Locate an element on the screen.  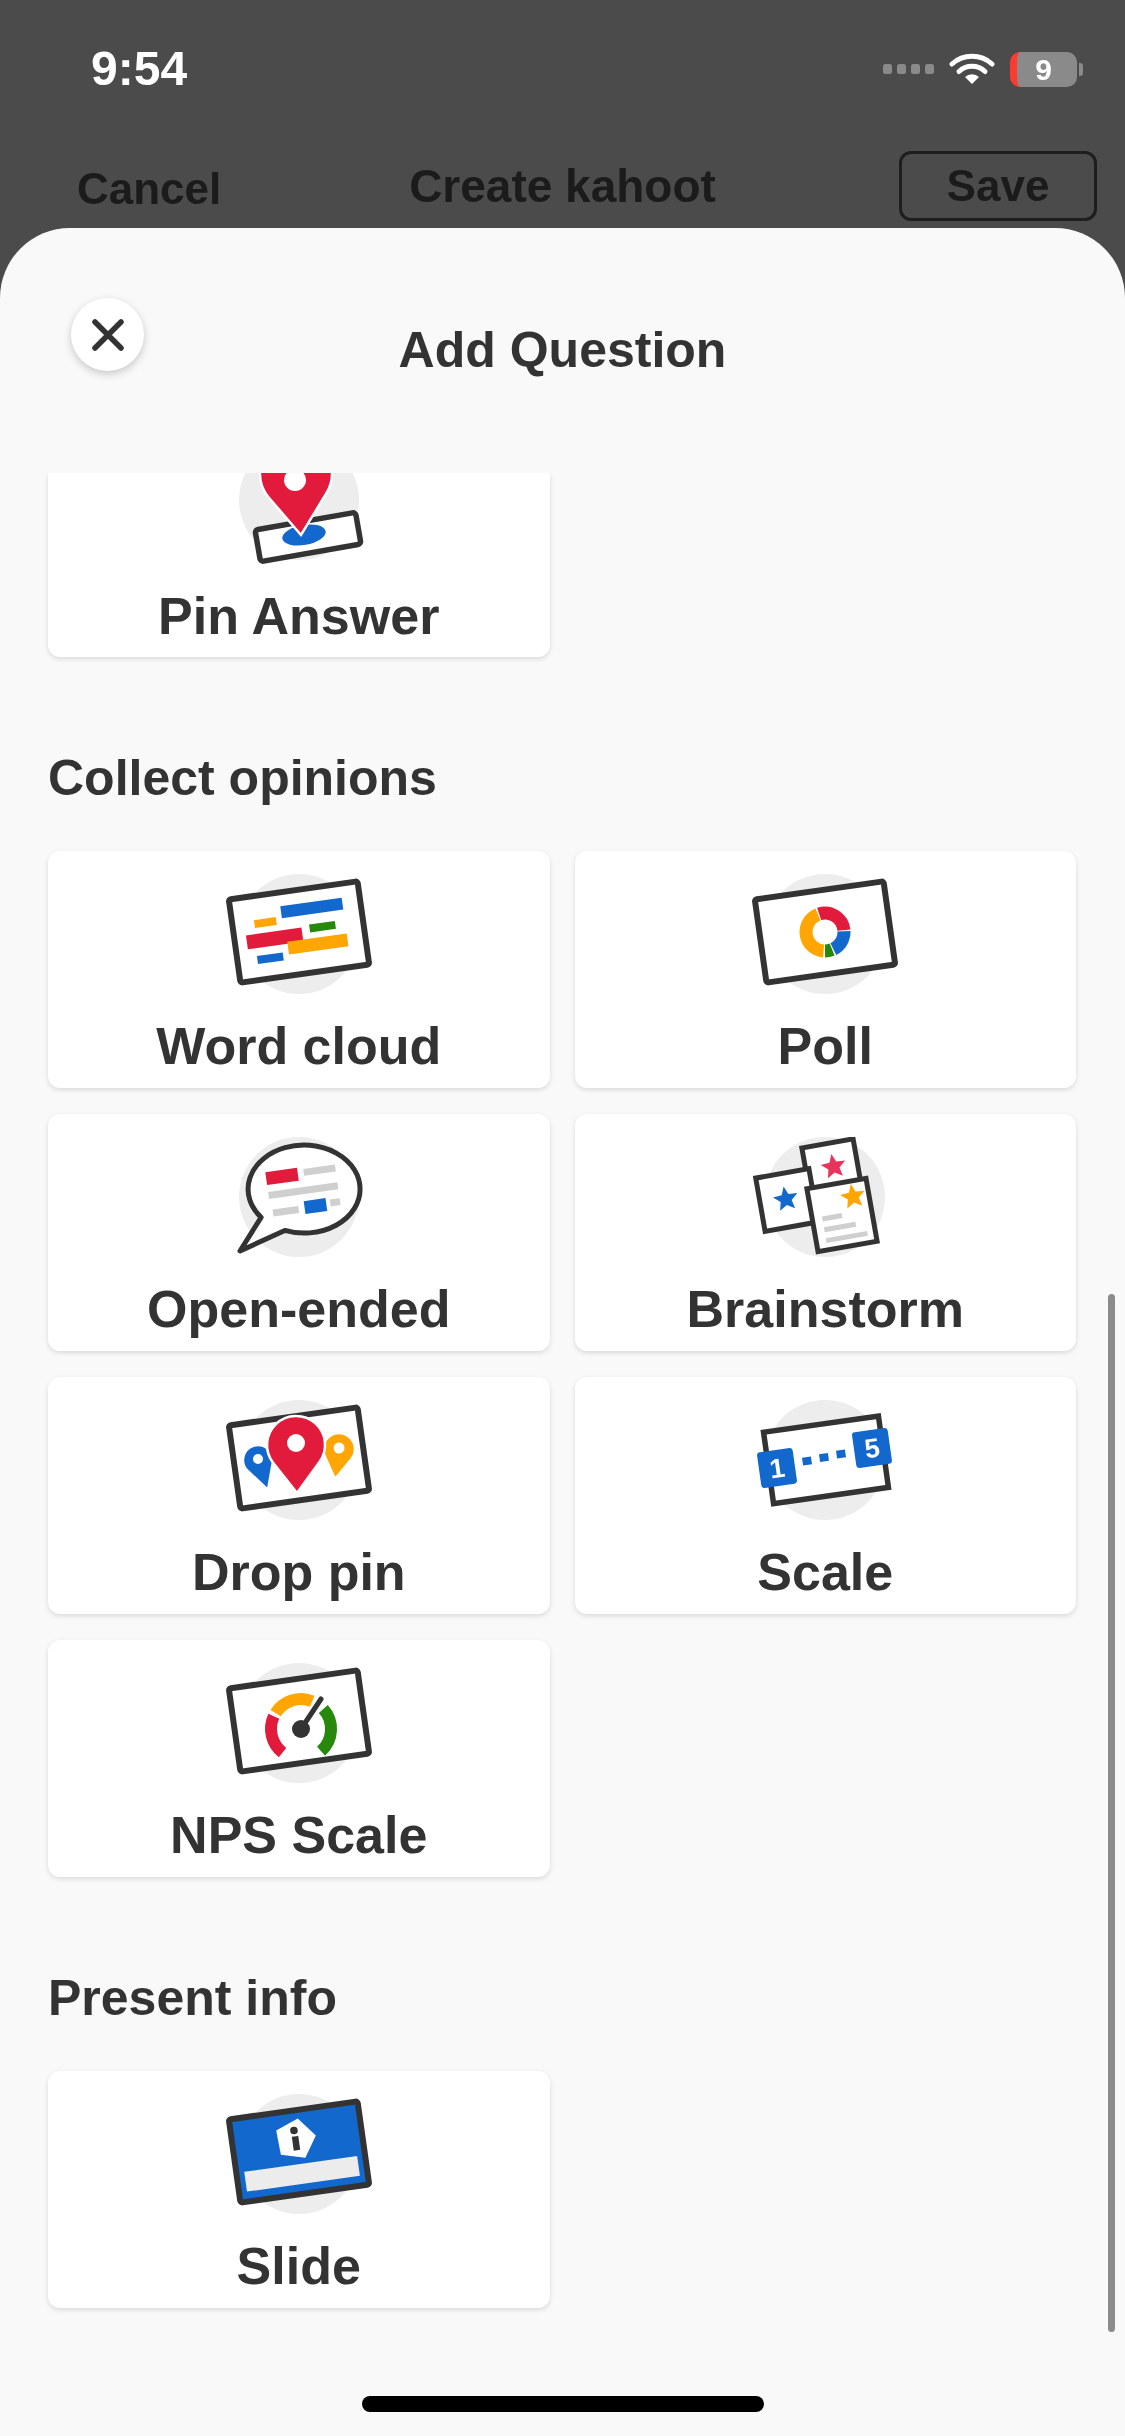
sheet-title: Add Question is located at coordinates (562, 350).